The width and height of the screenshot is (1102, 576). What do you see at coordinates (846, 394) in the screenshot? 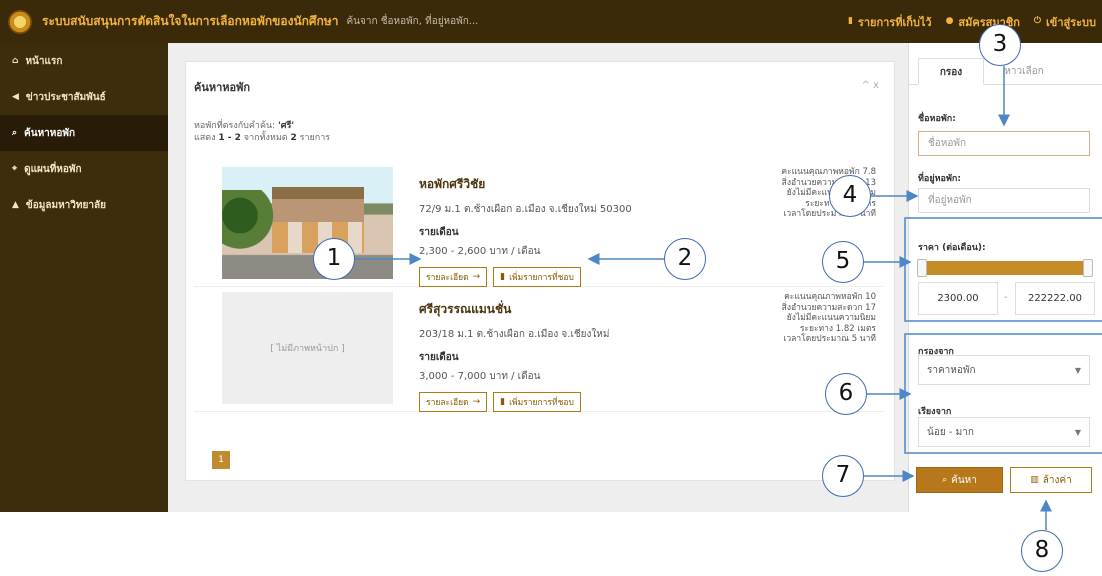
I see `callout-6: 6` at bounding box center [846, 394].